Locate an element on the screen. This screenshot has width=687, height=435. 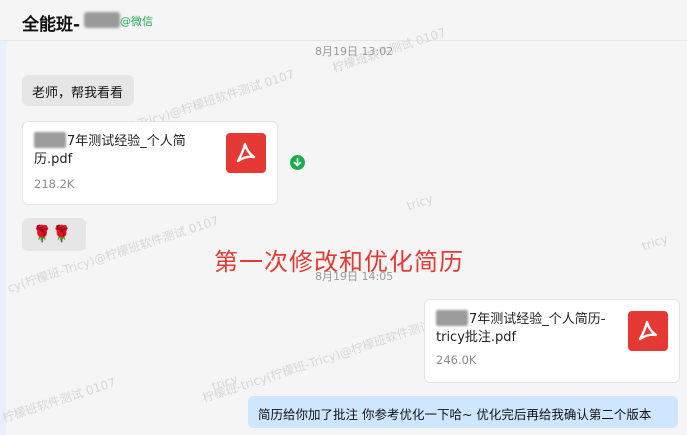
message-text: 老师，帮我看看 is located at coordinates (78, 93).